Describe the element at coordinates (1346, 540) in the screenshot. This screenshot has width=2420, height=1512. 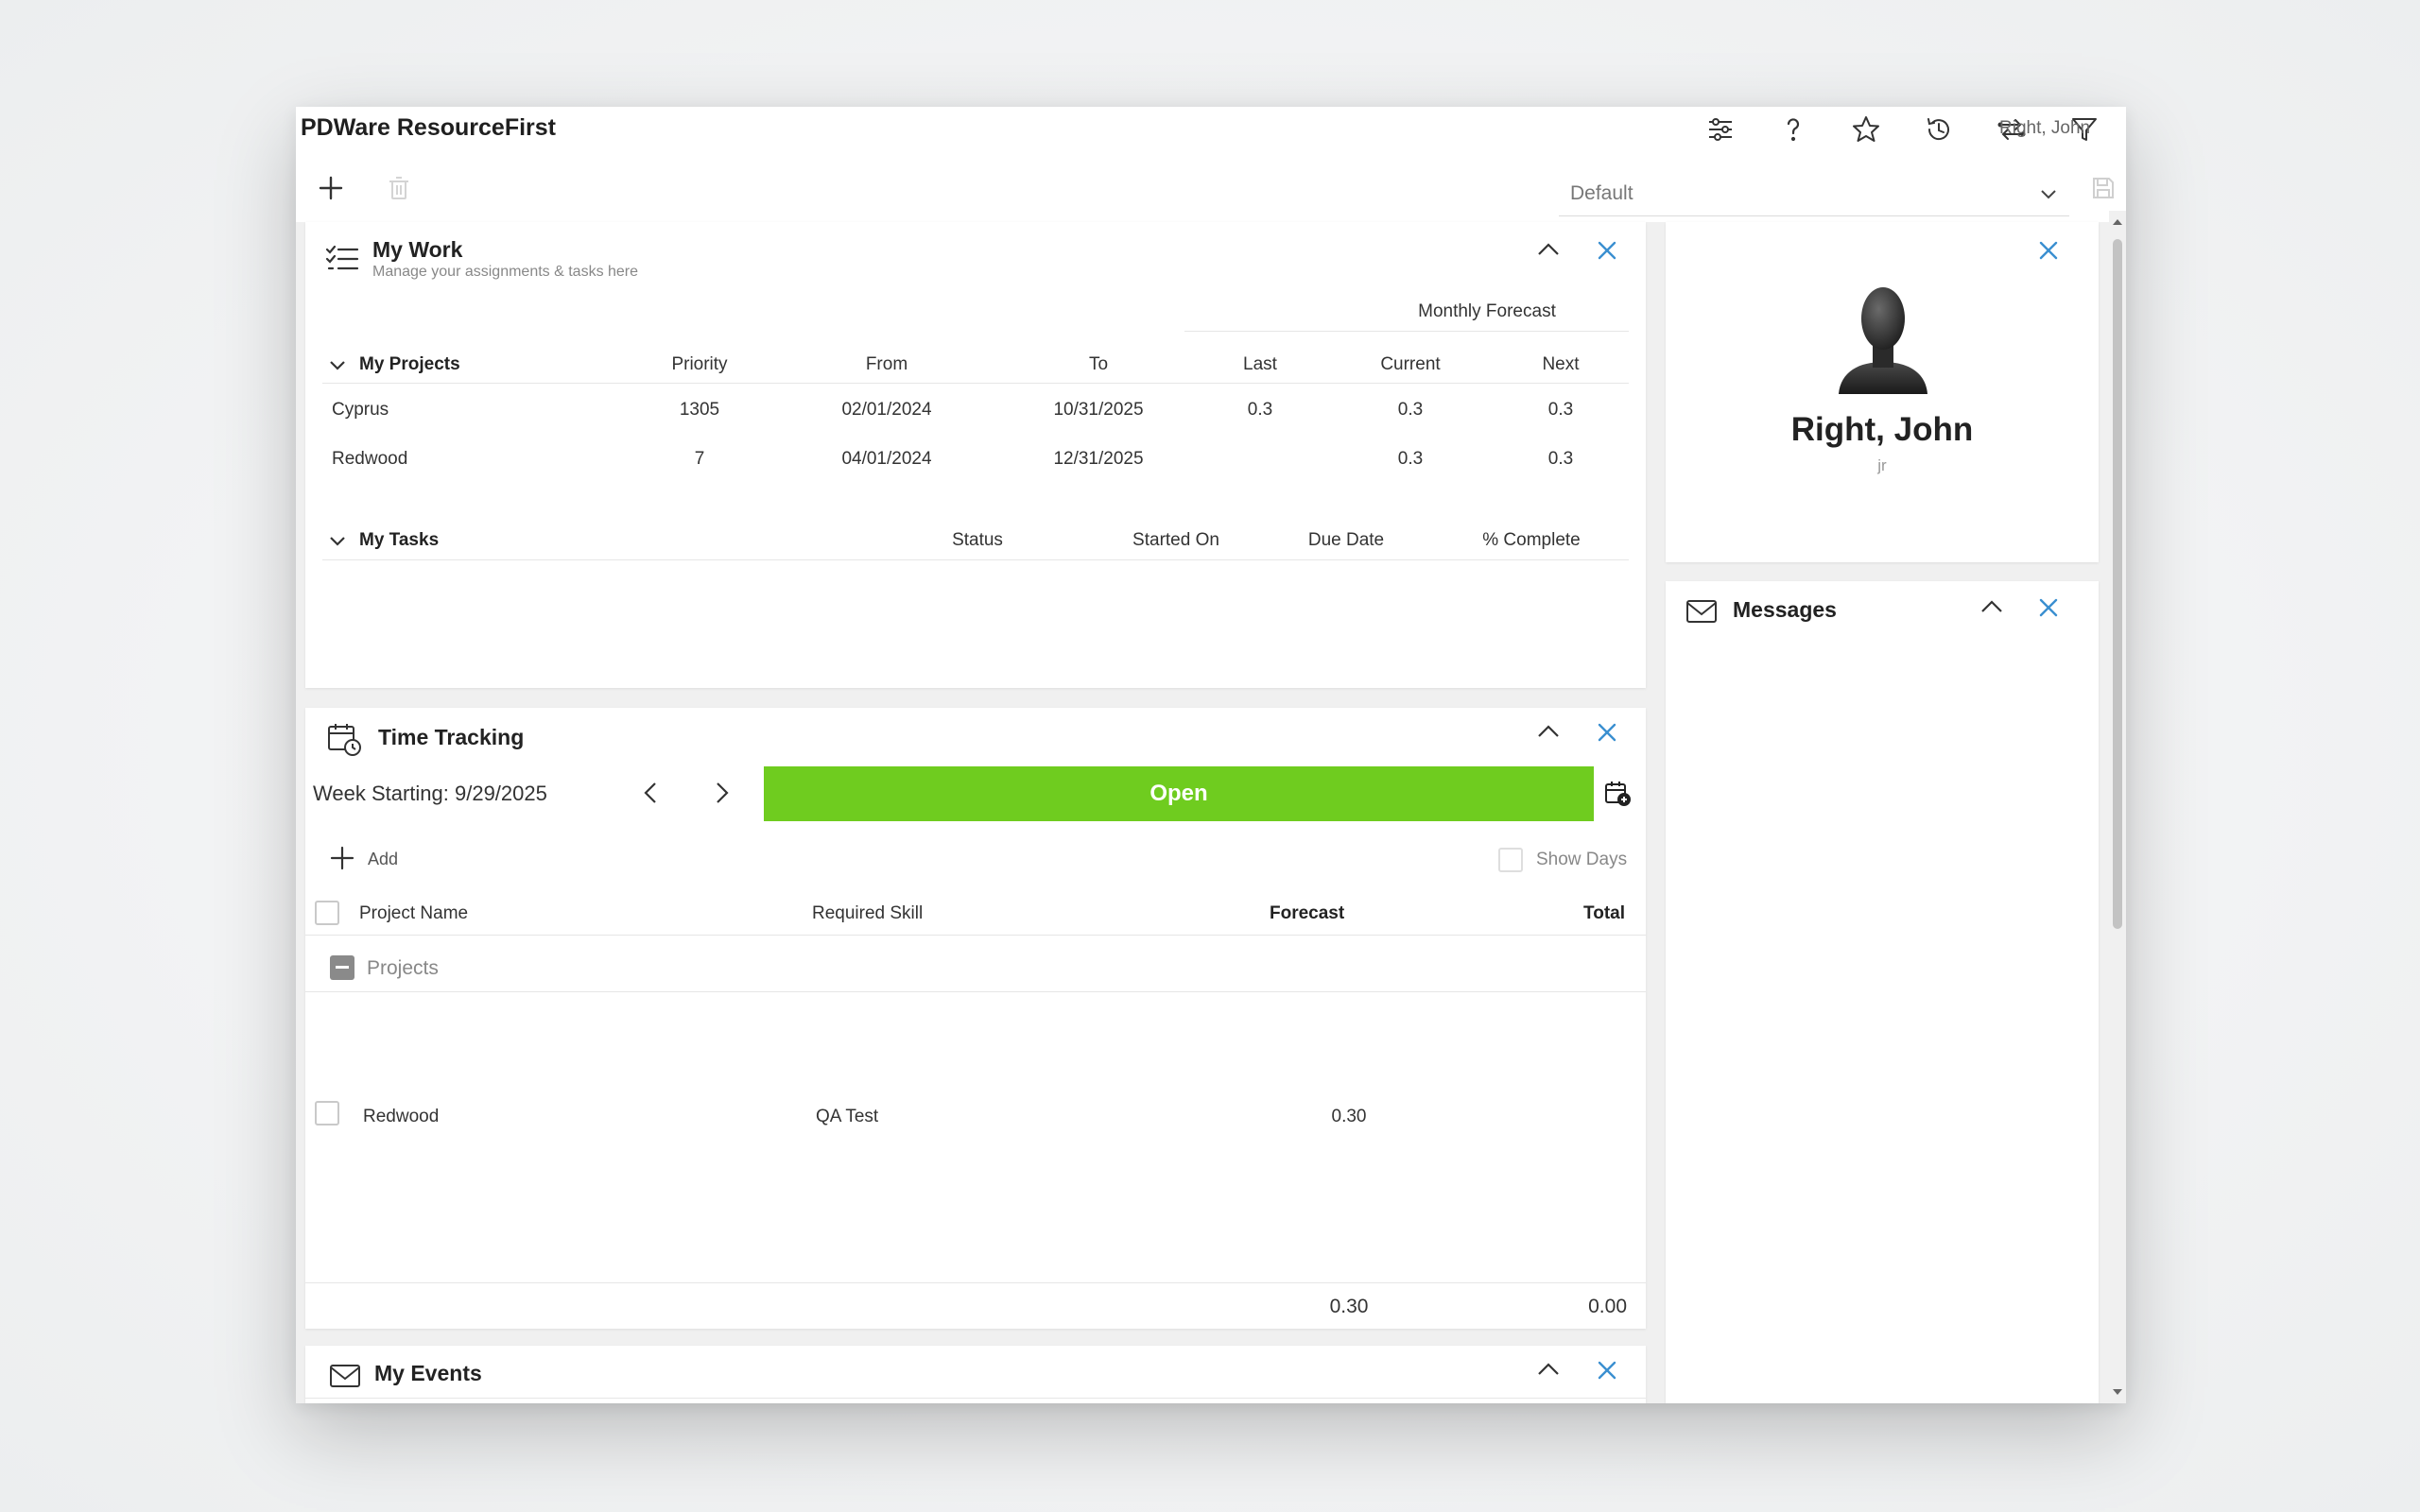
I see `col-due-date: Due Date` at that location.